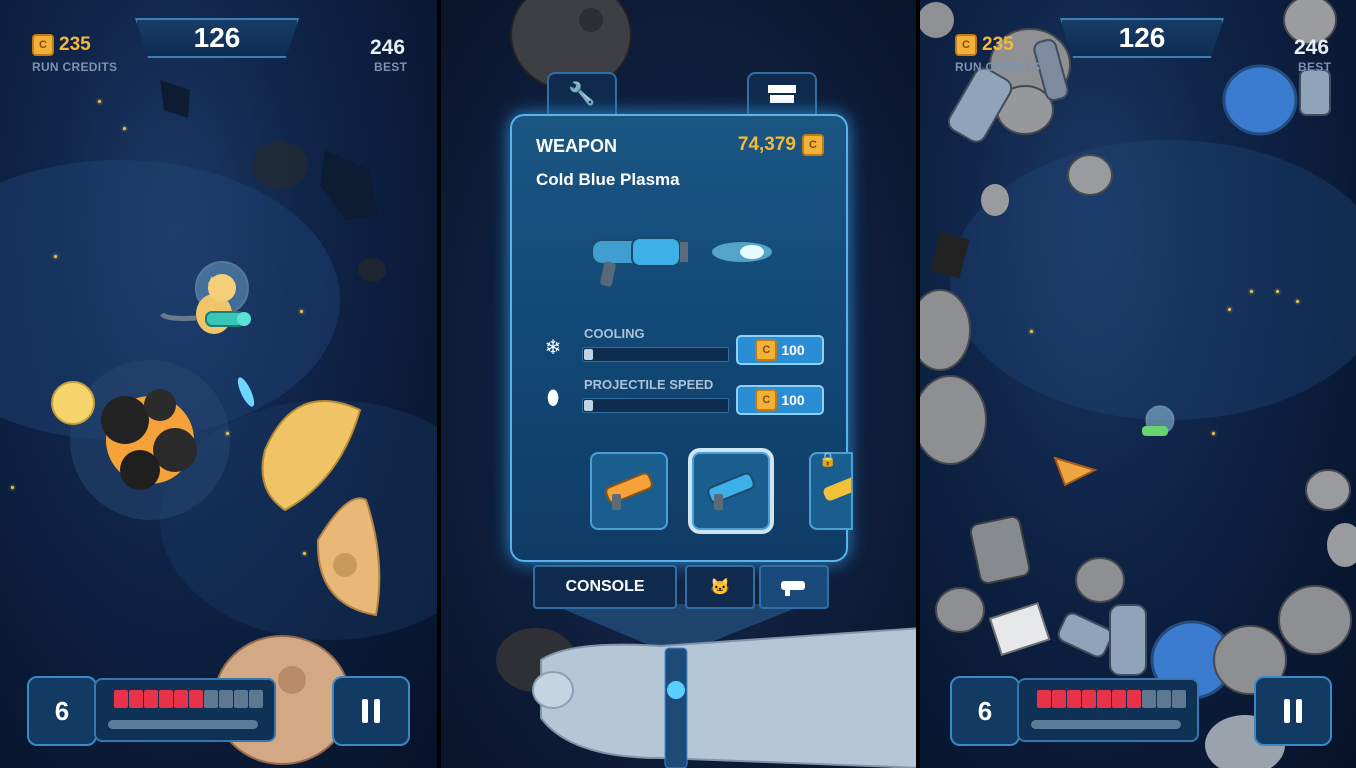  What do you see at coordinates (605, 587) in the screenshot?
I see `tab-console: CONSOLE` at bounding box center [605, 587].